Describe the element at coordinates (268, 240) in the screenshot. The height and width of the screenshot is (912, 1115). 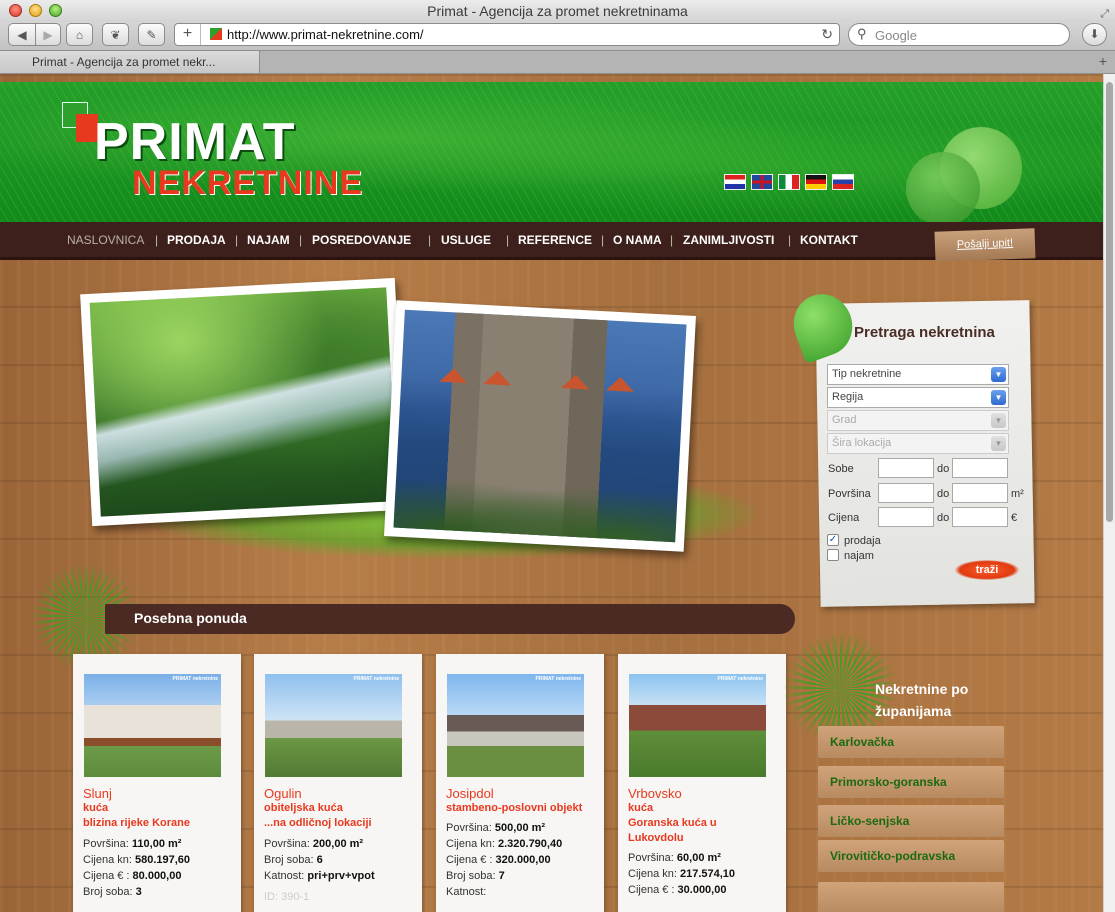
I see `nav-najam: NAJAM` at that location.